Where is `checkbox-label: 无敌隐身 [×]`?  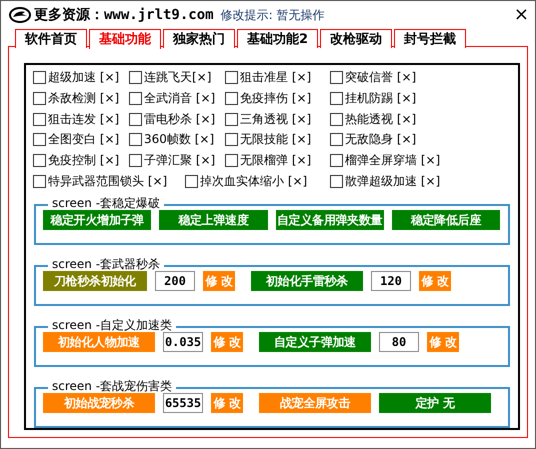
checkbox-label: 无敌隐身 [×] is located at coordinates (380, 139).